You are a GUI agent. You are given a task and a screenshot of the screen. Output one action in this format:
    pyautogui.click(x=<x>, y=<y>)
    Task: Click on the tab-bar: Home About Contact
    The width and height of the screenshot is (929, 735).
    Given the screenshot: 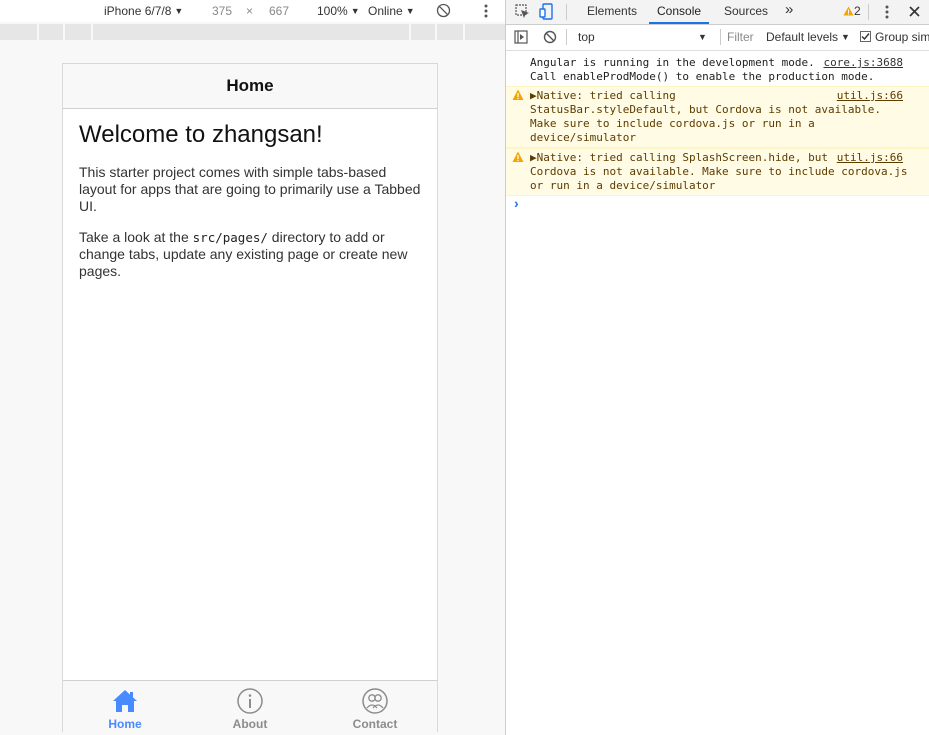 What is the action you would take?
    pyautogui.click(x=250, y=706)
    